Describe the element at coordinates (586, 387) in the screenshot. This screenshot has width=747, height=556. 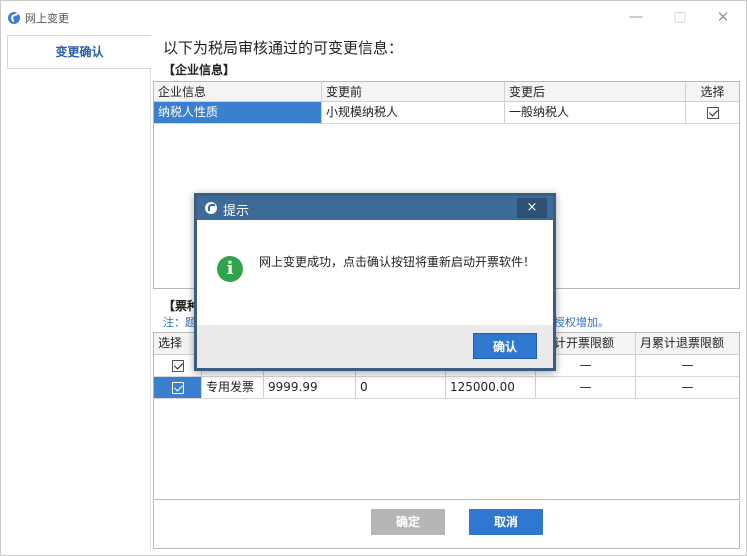
I see `cumulative-limit-cell: —` at that location.